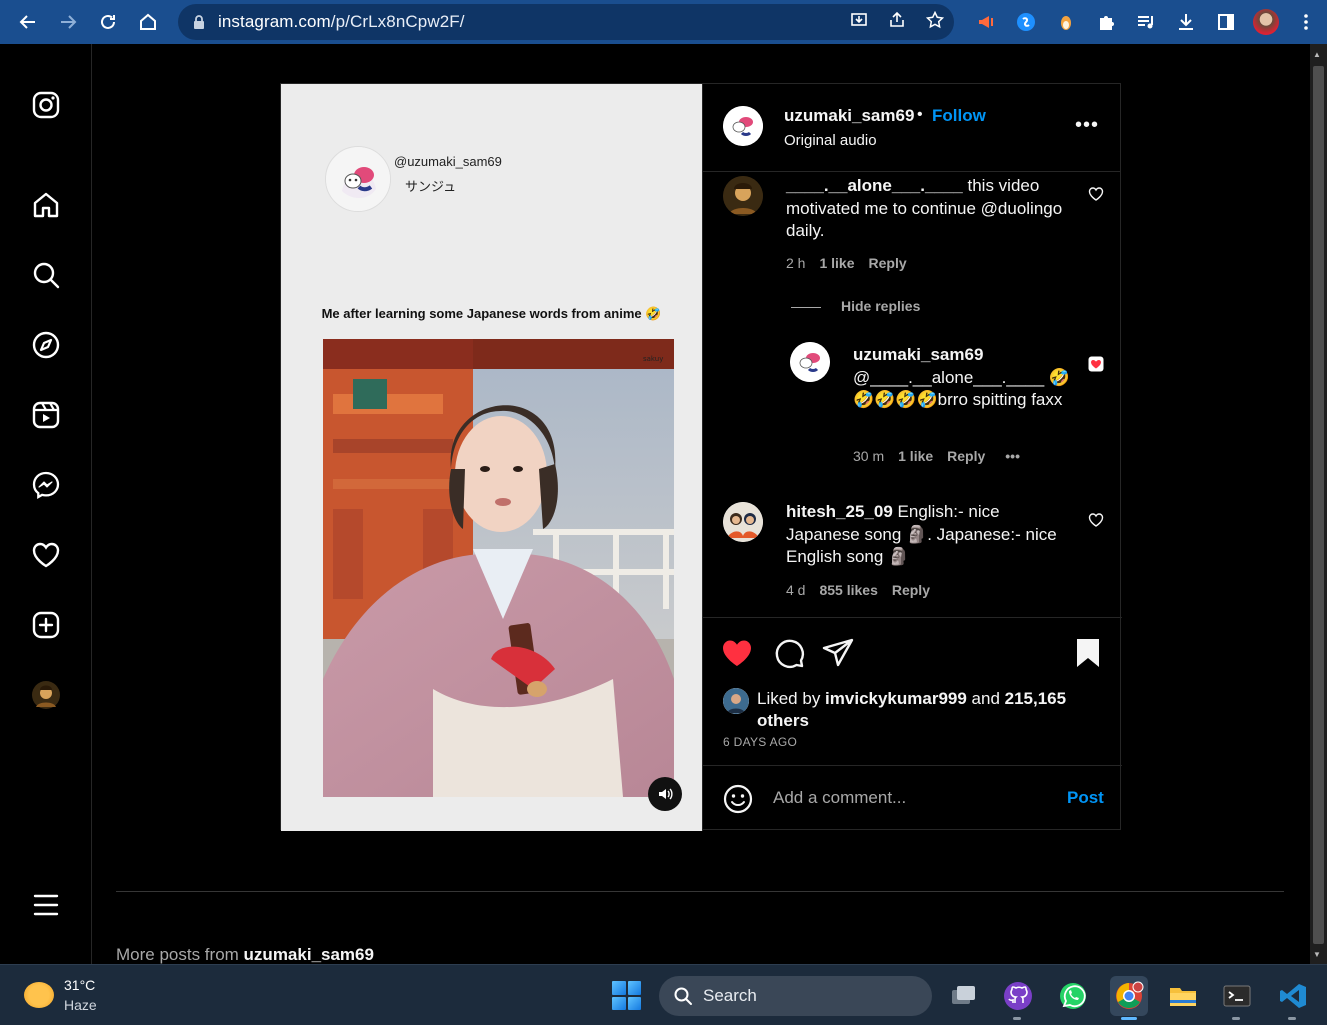  What do you see at coordinates (911, 590) in the screenshot?
I see `comment2-reply-button: Reply` at bounding box center [911, 590].